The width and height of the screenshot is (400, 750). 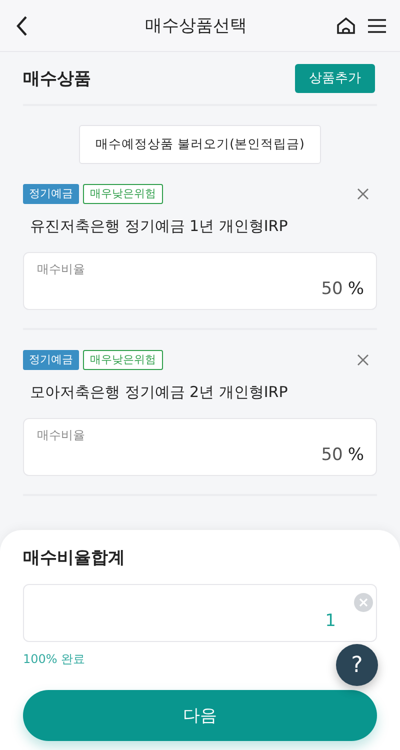 I want to click on page-title: 매수상품선택, so click(x=196, y=26).